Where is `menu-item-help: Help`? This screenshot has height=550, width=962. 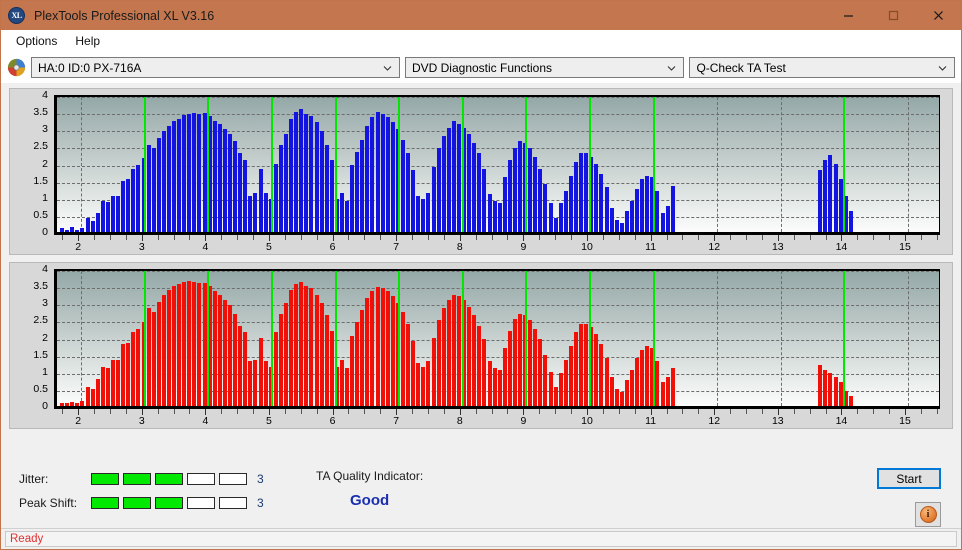 menu-item-help: Help is located at coordinates (87, 41).